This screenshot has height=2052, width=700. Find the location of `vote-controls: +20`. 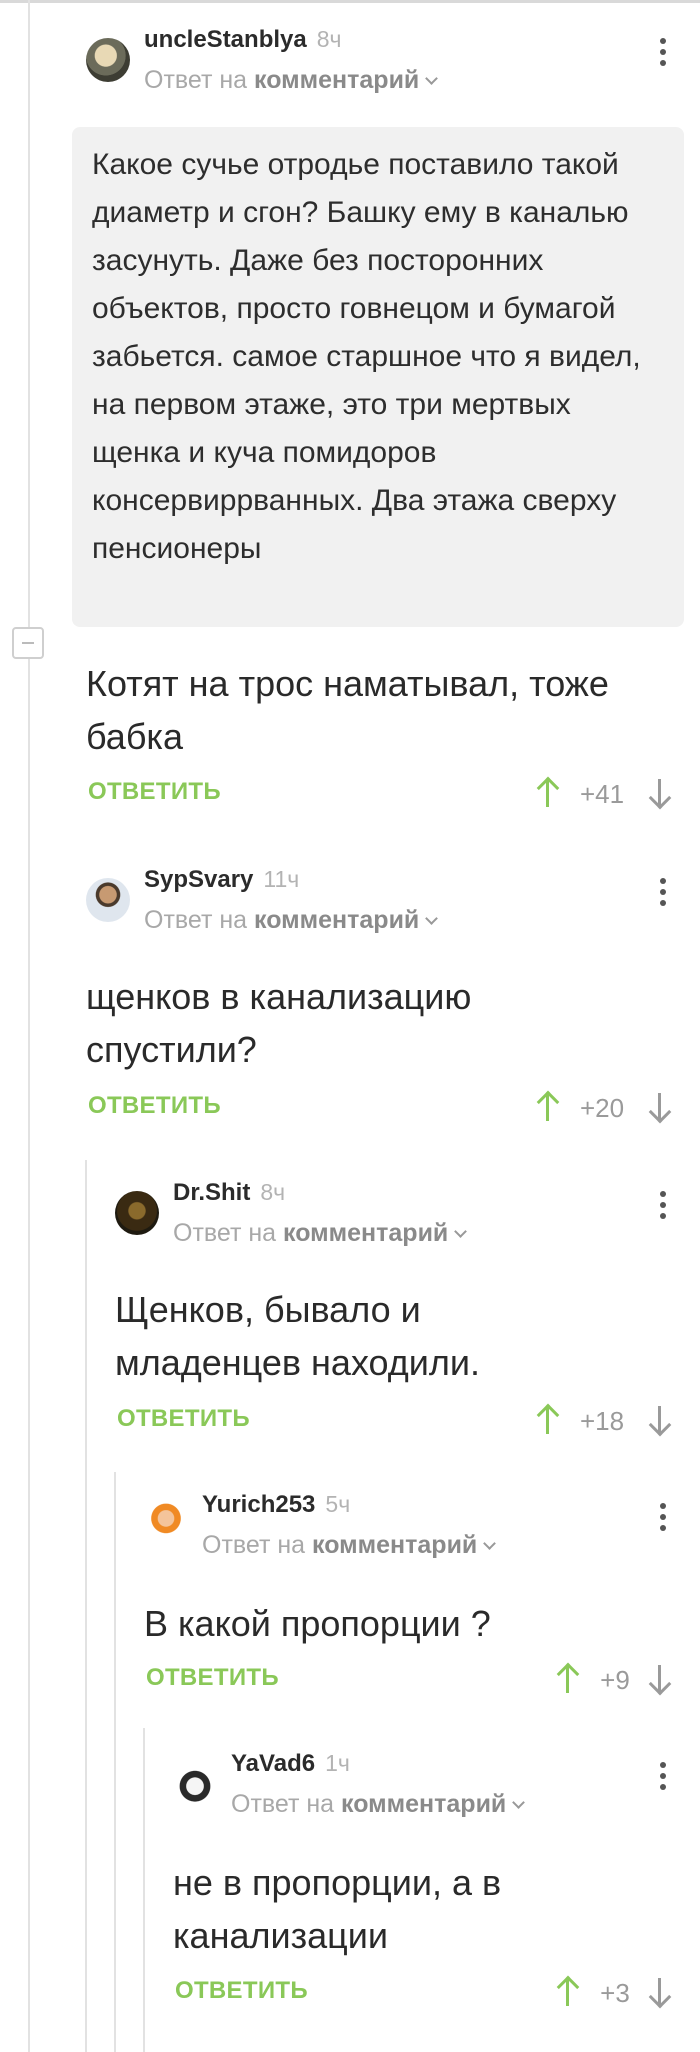

vote-controls: +20 is located at coordinates (615, 1107).